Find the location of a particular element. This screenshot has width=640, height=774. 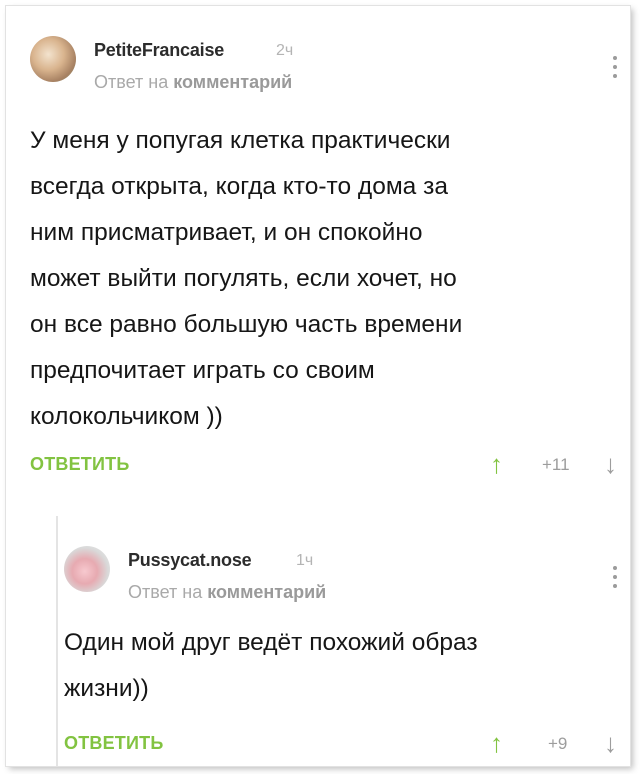

comment-time: 2ч is located at coordinates (285, 50).